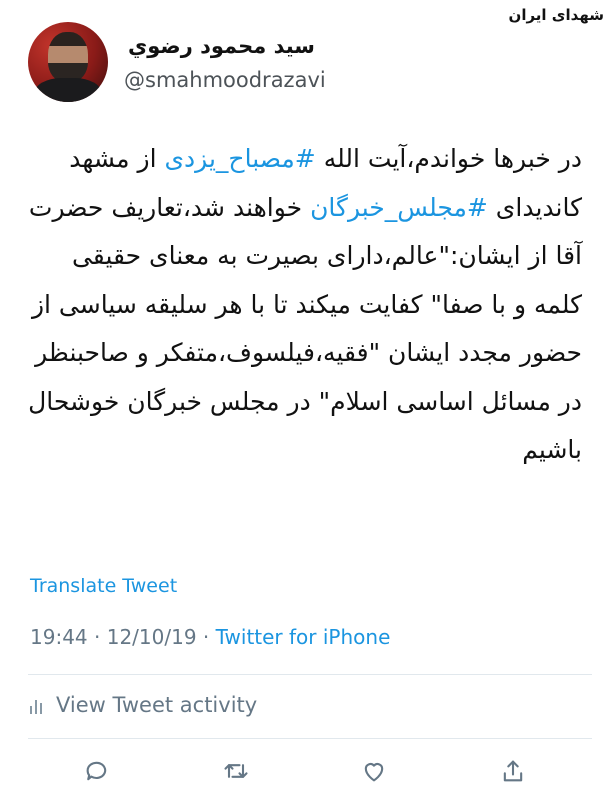 Image resolution: width=612 pixels, height=800 pixels. What do you see at coordinates (157, 705) in the screenshot?
I see `activity-label: View Tweet activity` at bounding box center [157, 705].